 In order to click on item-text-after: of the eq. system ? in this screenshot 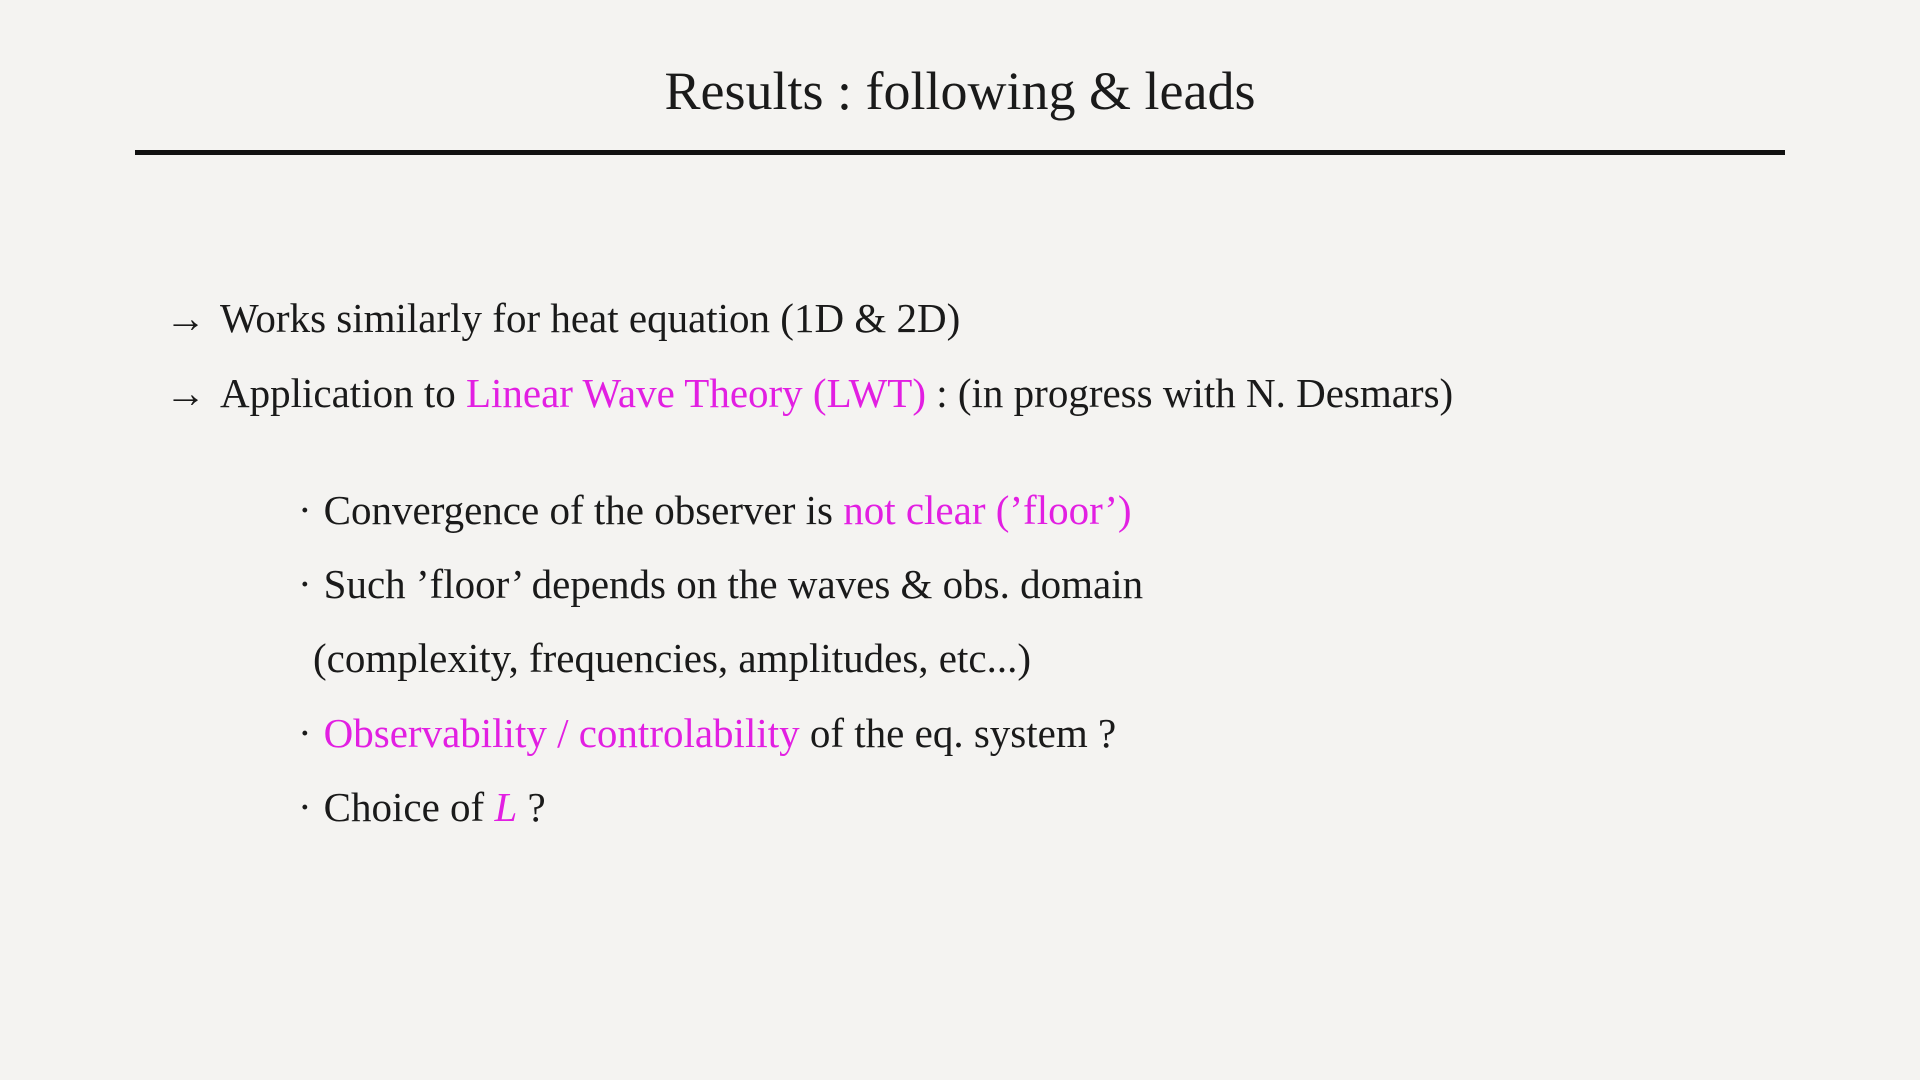, I will do `click(958, 733)`.